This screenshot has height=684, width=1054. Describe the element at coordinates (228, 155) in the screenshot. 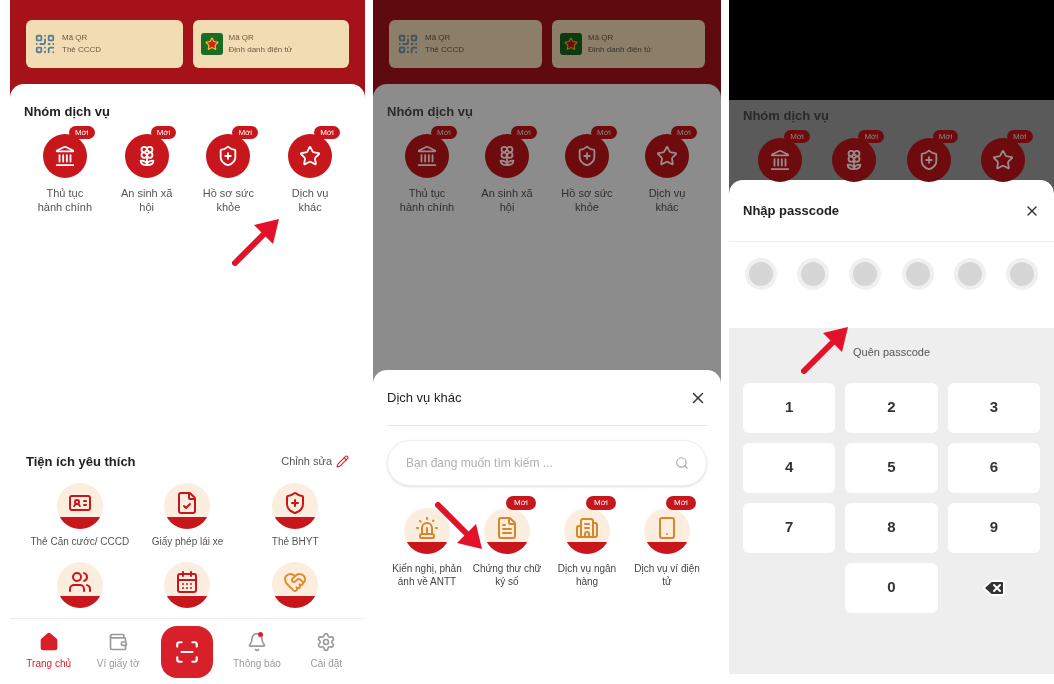

I see `shield-icon` at that location.